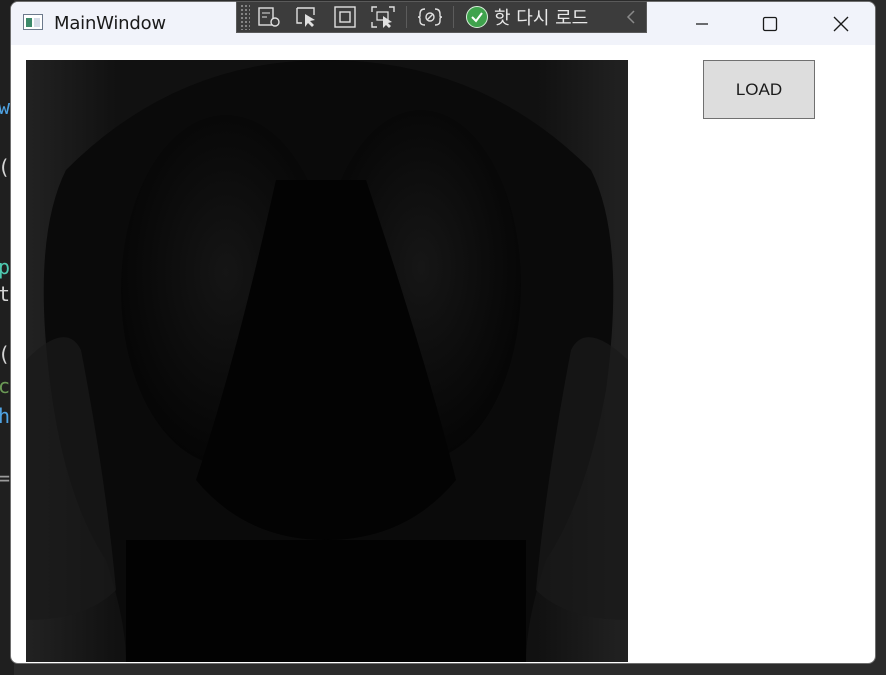 This screenshot has width=886, height=675. What do you see at coordinates (5, 267) in the screenshot?
I see `code-fragment: p` at bounding box center [5, 267].